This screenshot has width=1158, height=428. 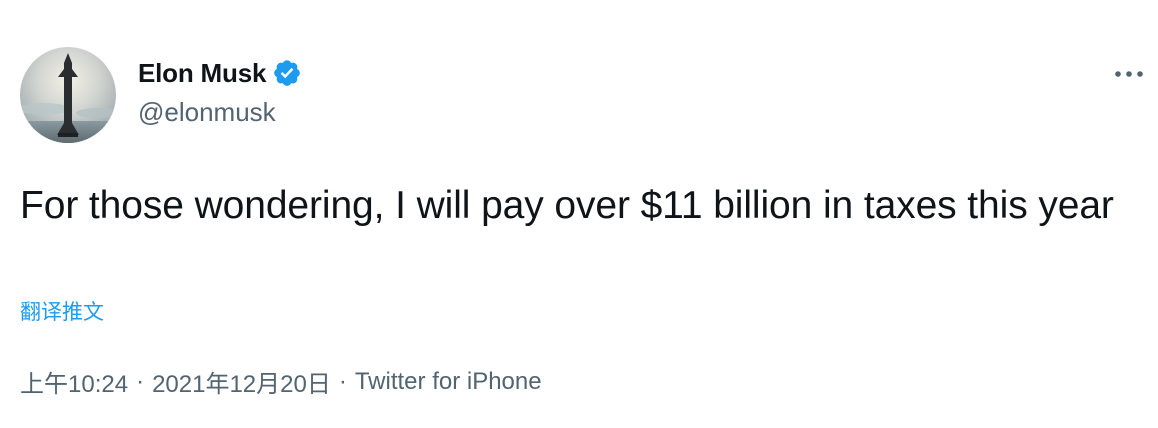 What do you see at coordinates (202, 73) in the screenshot?
I see `author-display-name: Elon Musk` at bounding box center [202, 73].